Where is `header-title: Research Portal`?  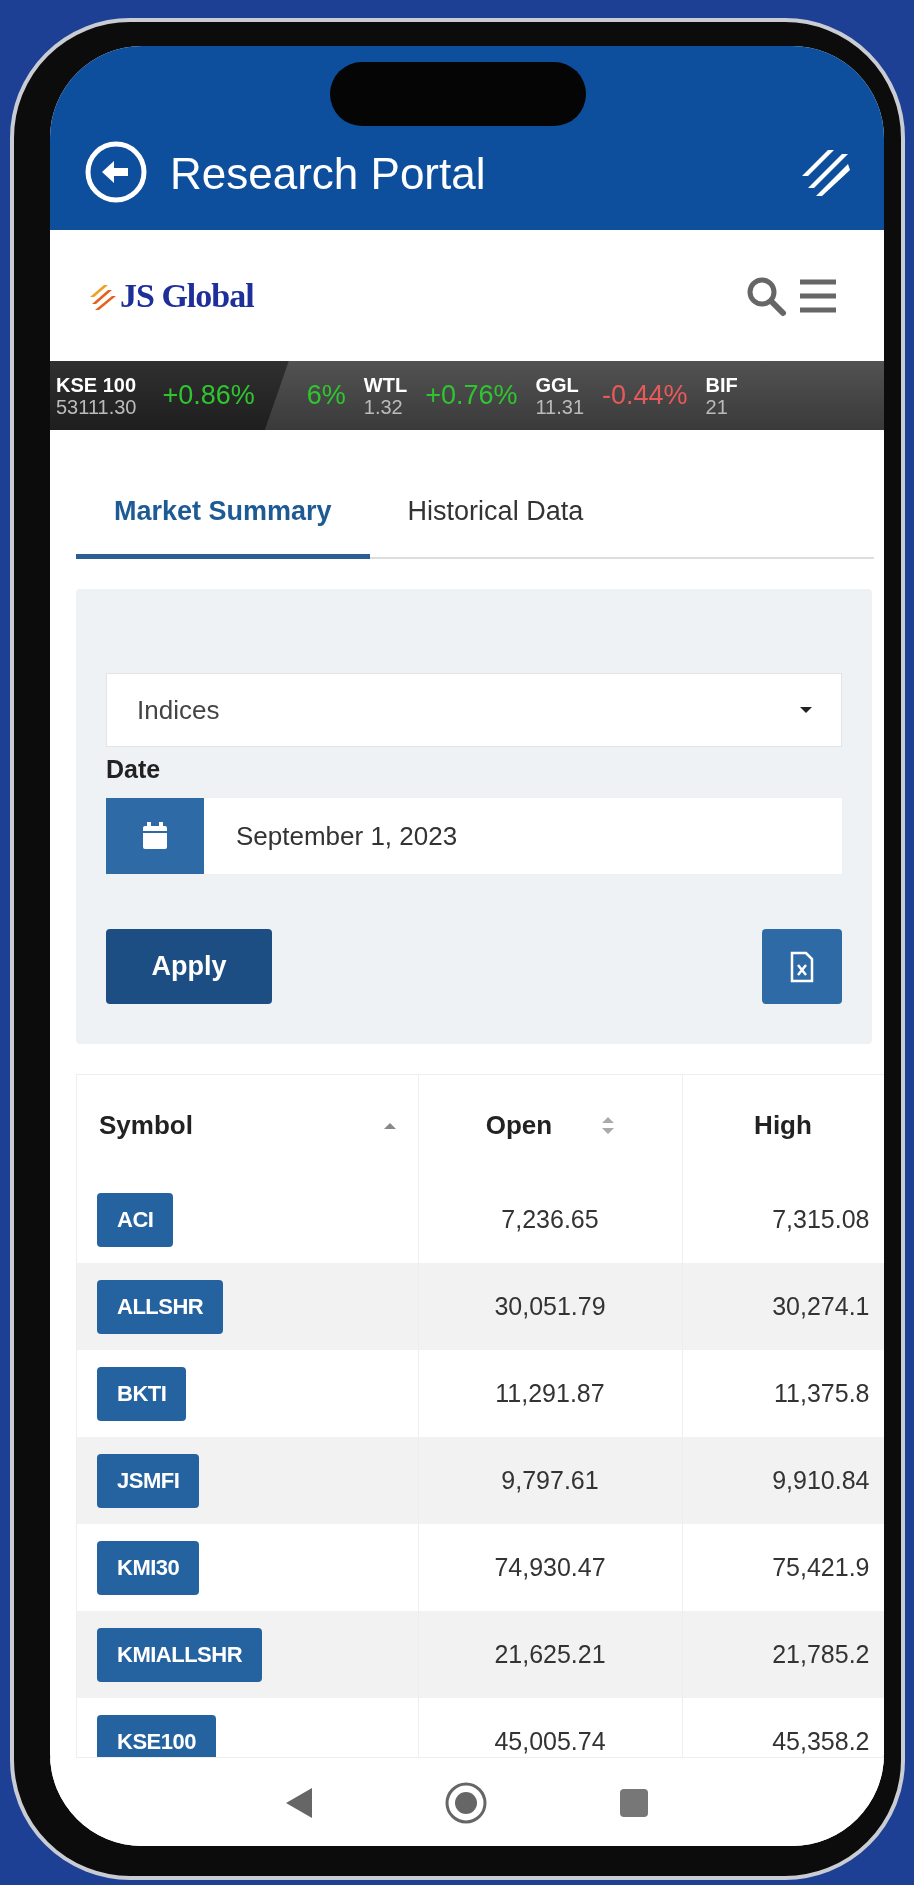
header-title: Research Portal is located at coordinates (328, 176).